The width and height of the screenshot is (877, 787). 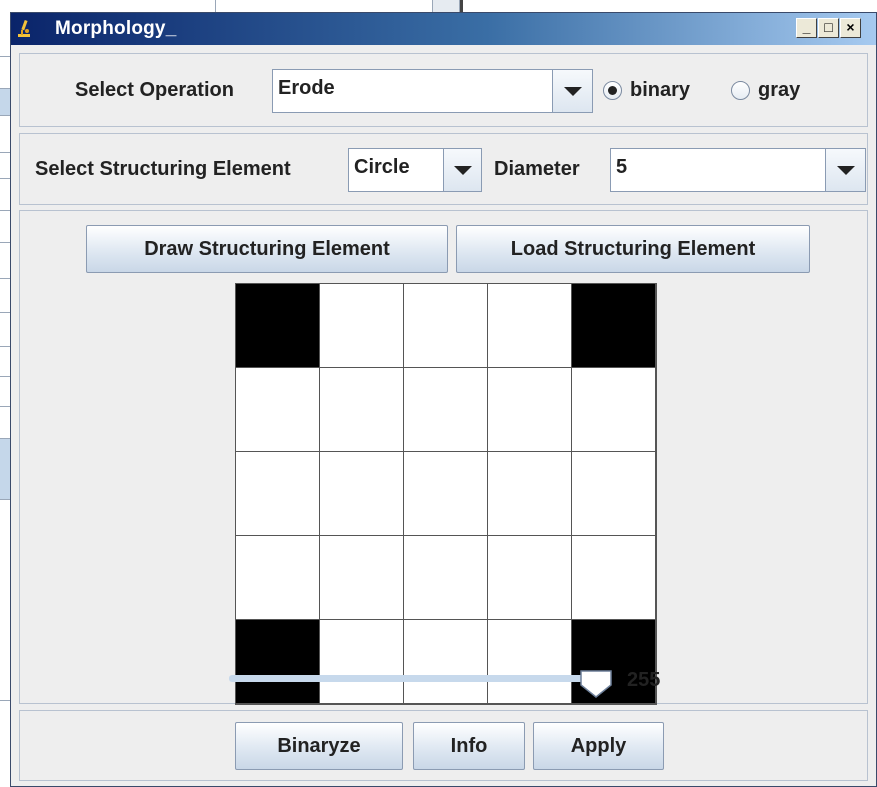 What do you see at coordinates (738, 170) in the screenshot?
I see `diameter-select: 5` at bounding box center [738, 170].